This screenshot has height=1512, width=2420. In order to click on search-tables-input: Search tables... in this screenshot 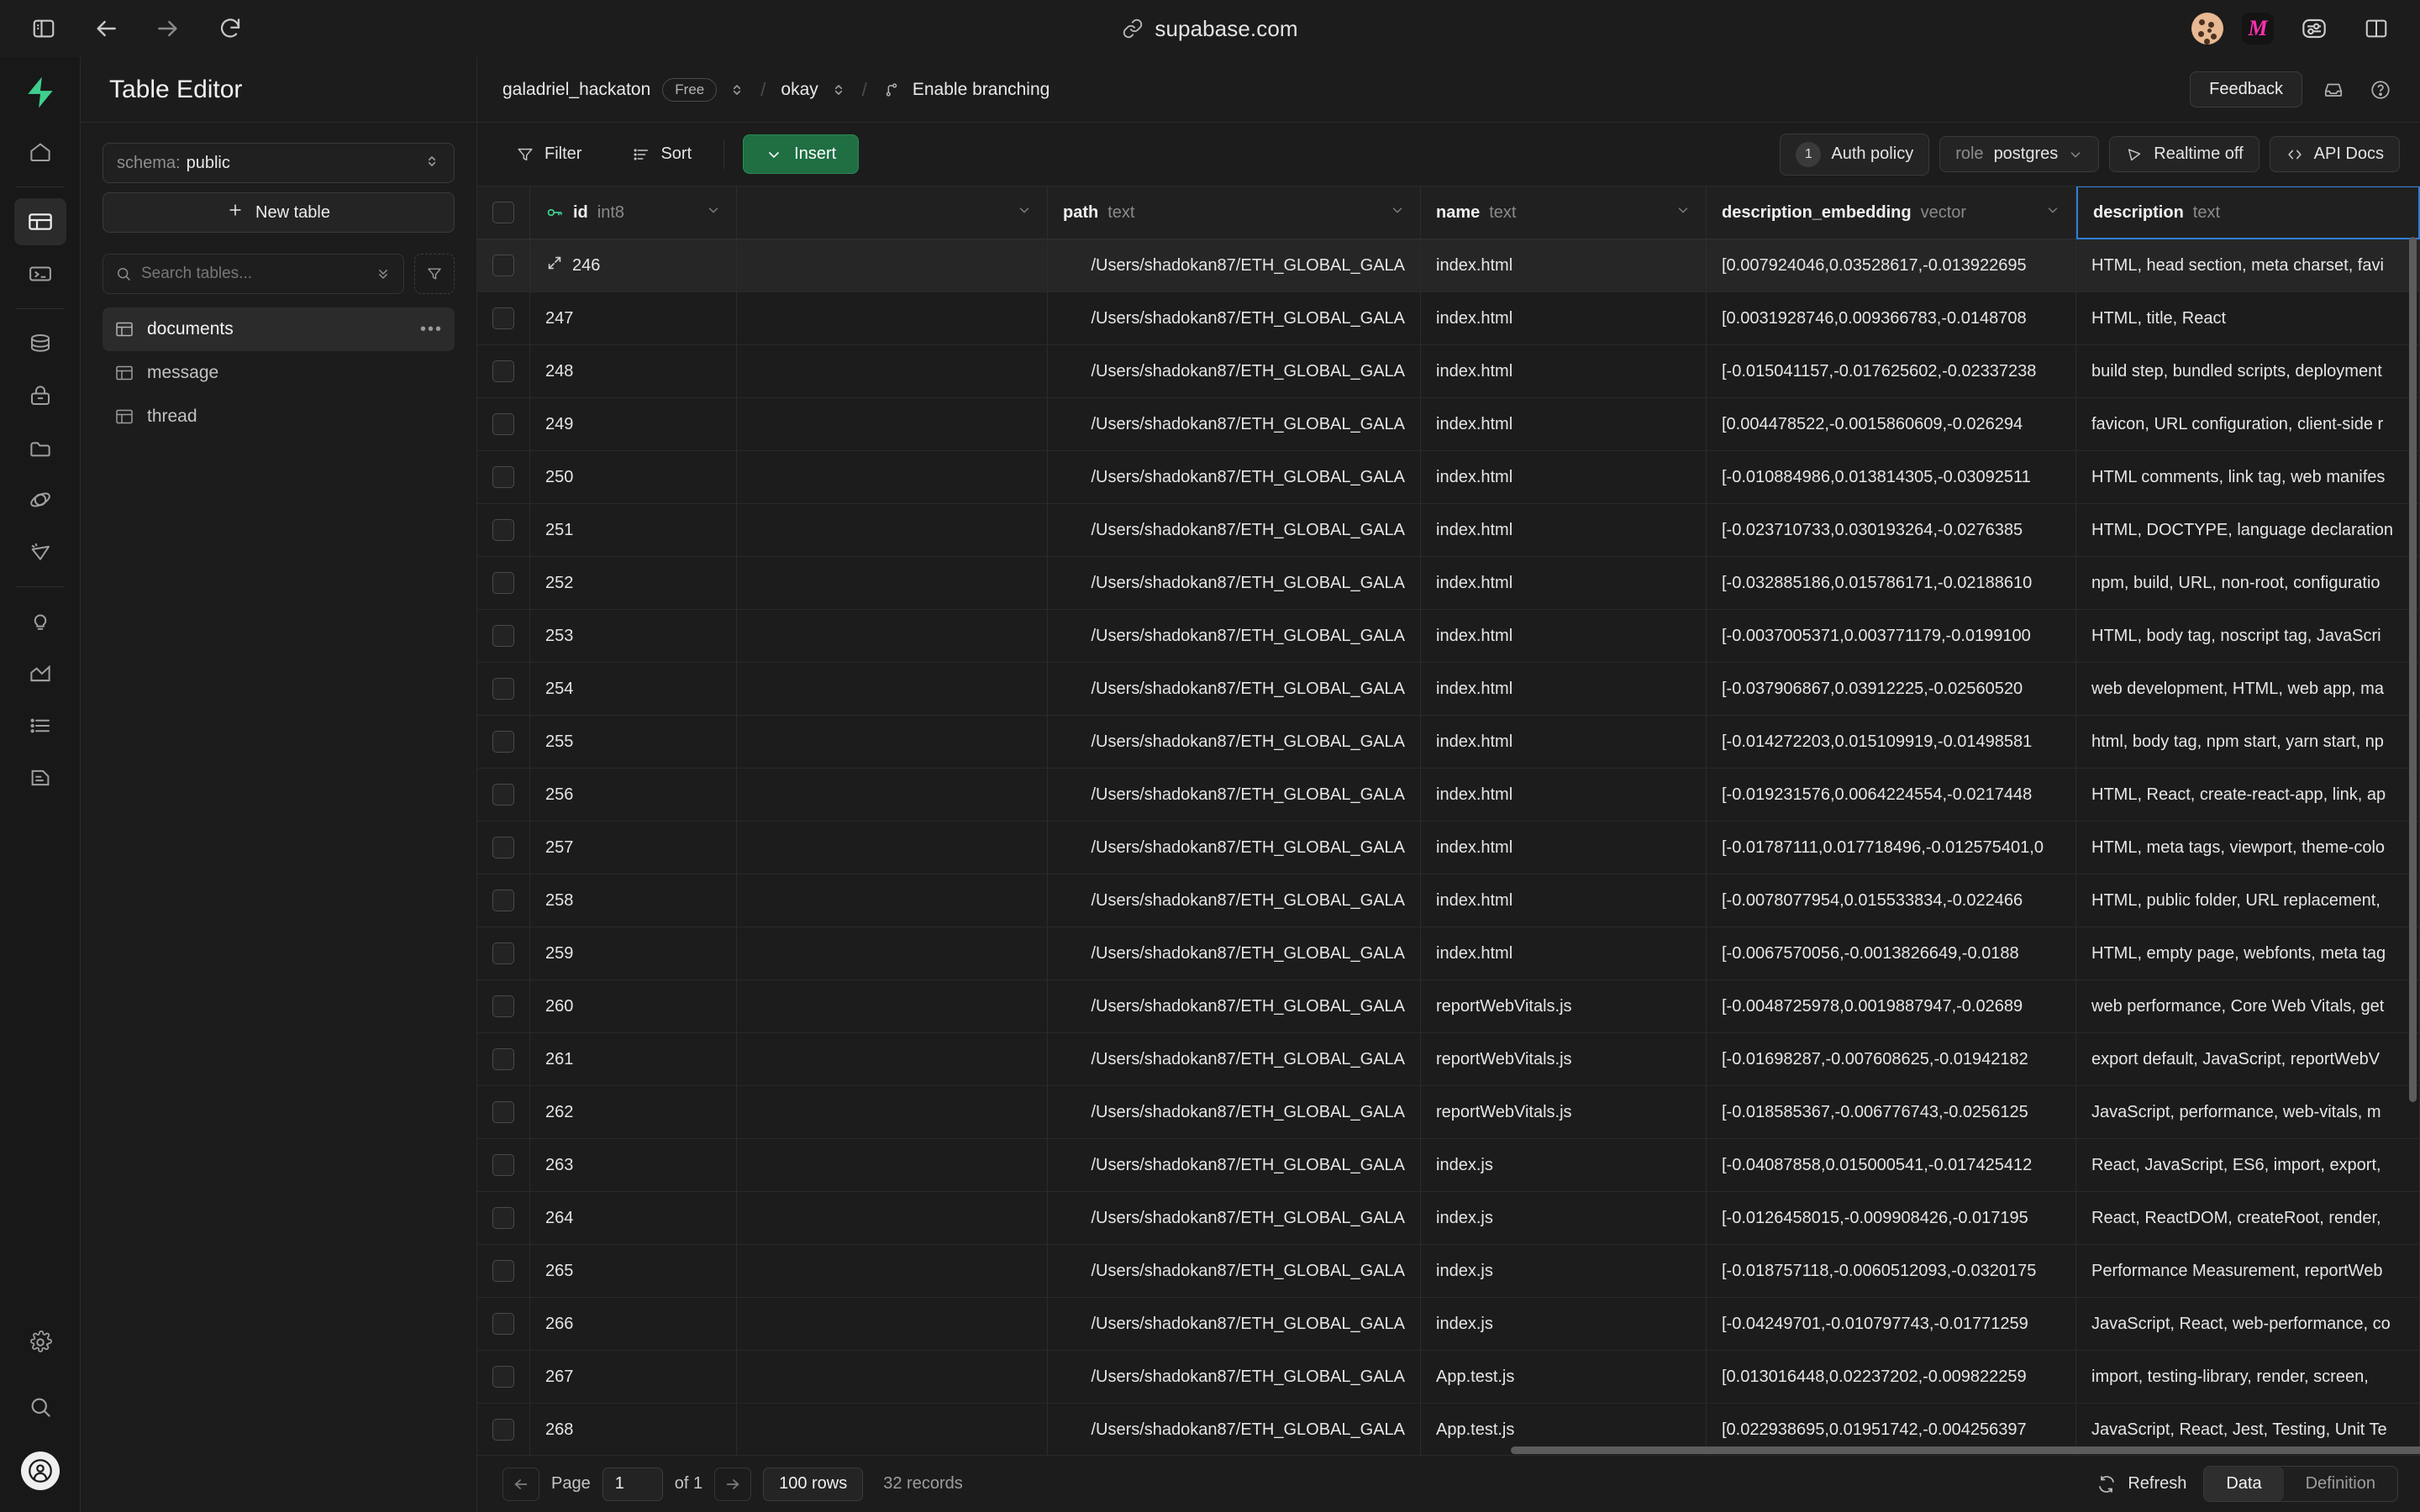, I will do `click(254, 274)`.